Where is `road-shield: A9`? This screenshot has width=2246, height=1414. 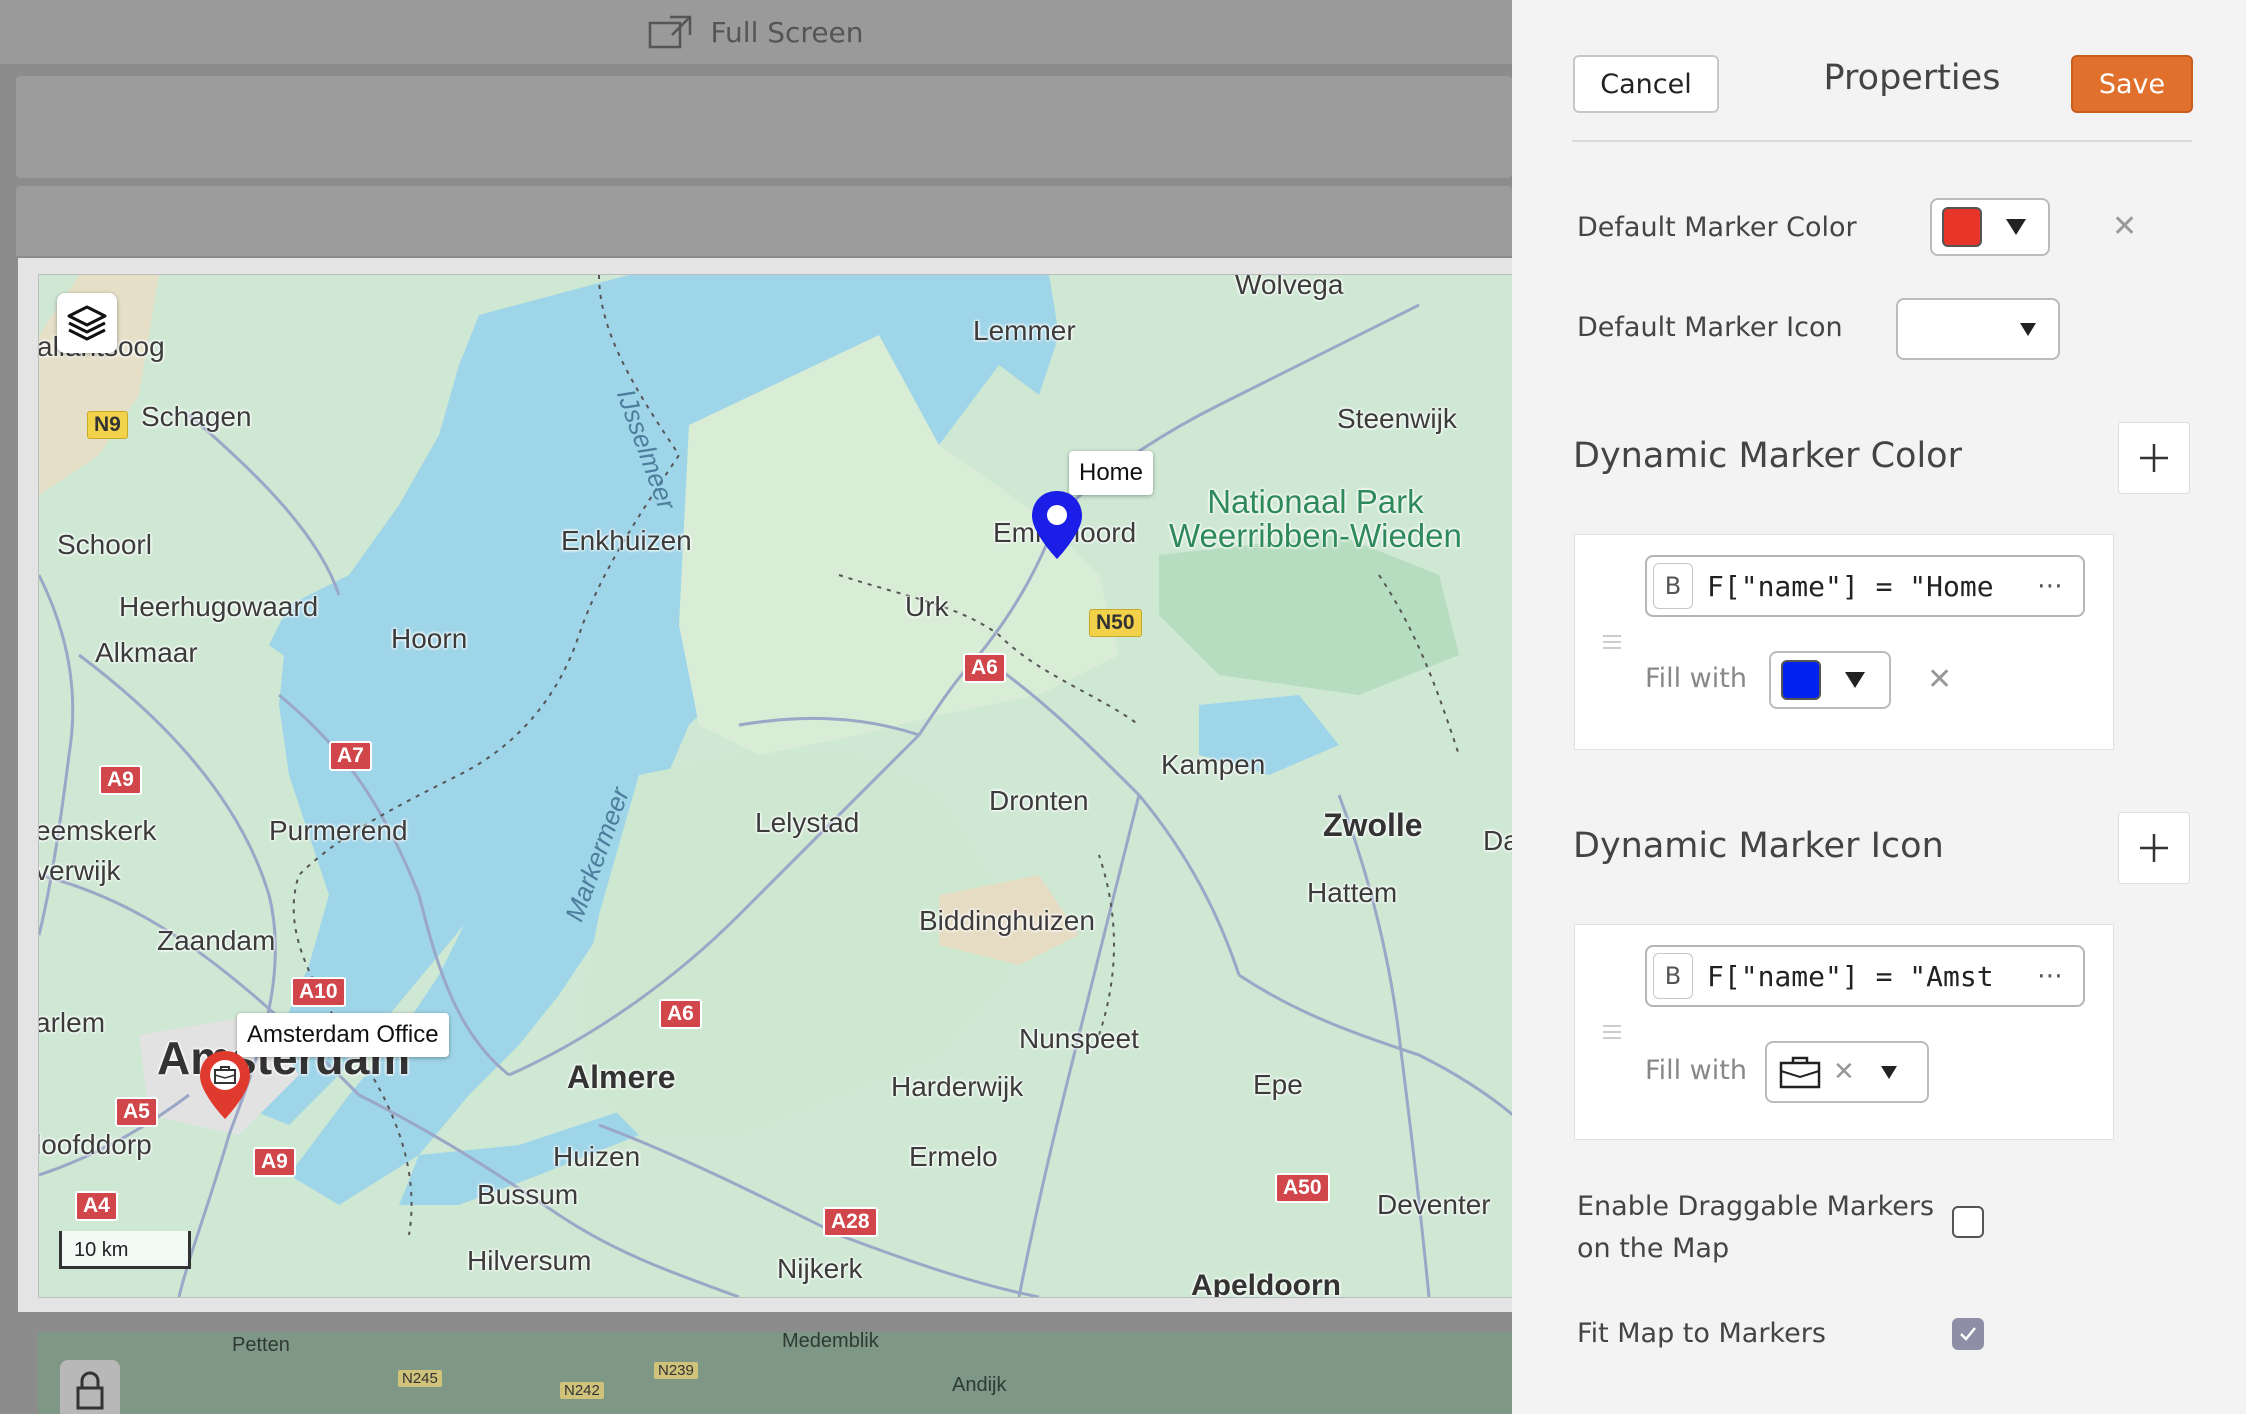
road-shield: A9 is located at coordinates (274, 1162).